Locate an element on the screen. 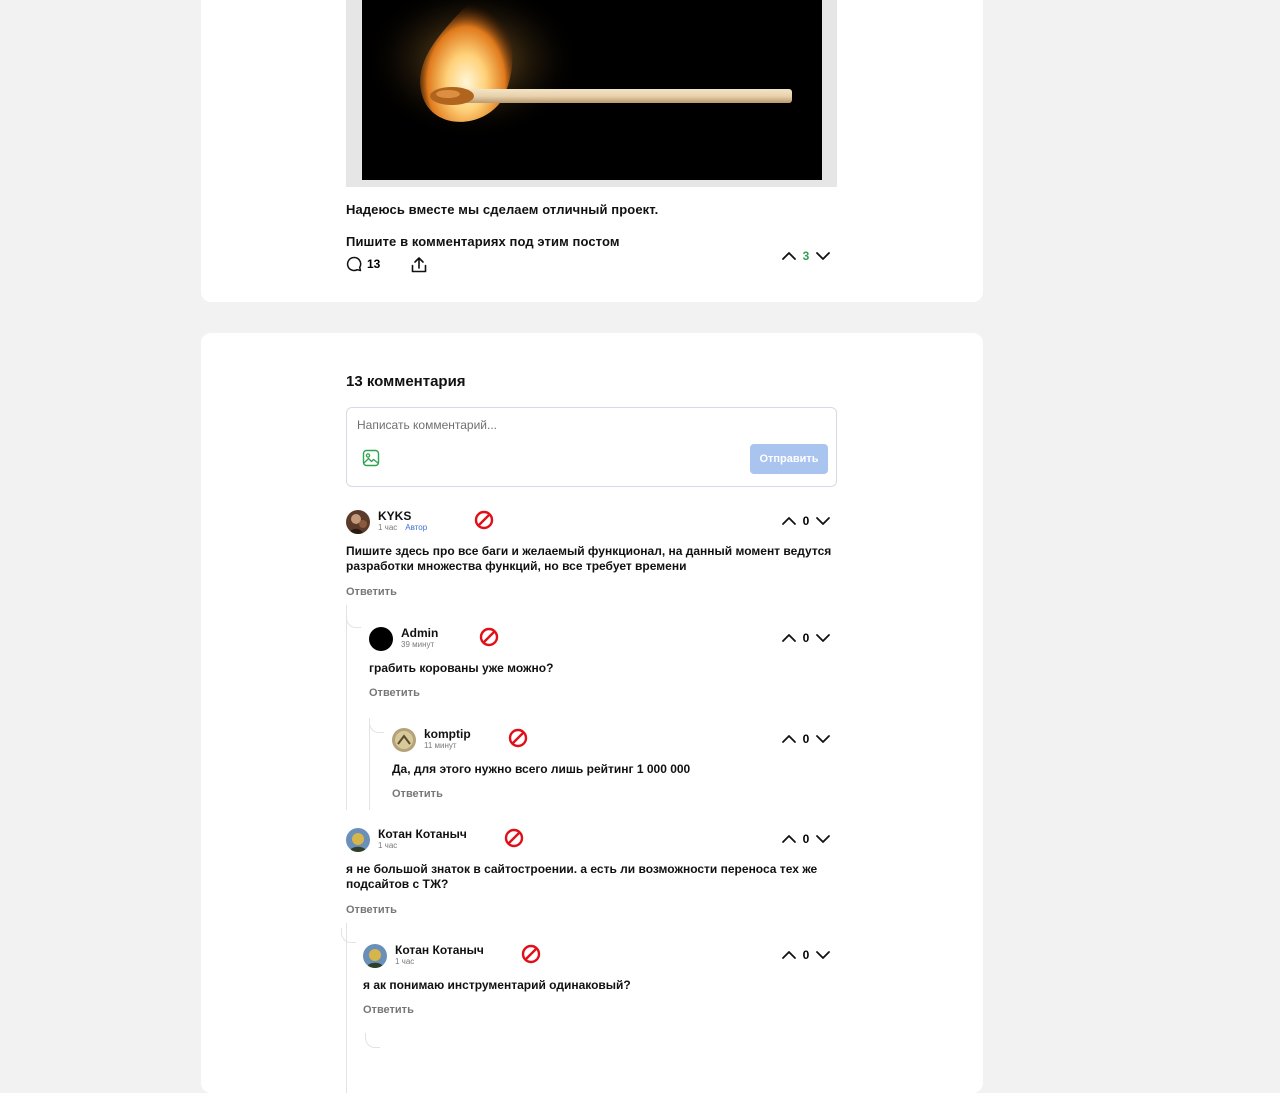  send-comment-button: Отправить is located at coordinates (789, 459).